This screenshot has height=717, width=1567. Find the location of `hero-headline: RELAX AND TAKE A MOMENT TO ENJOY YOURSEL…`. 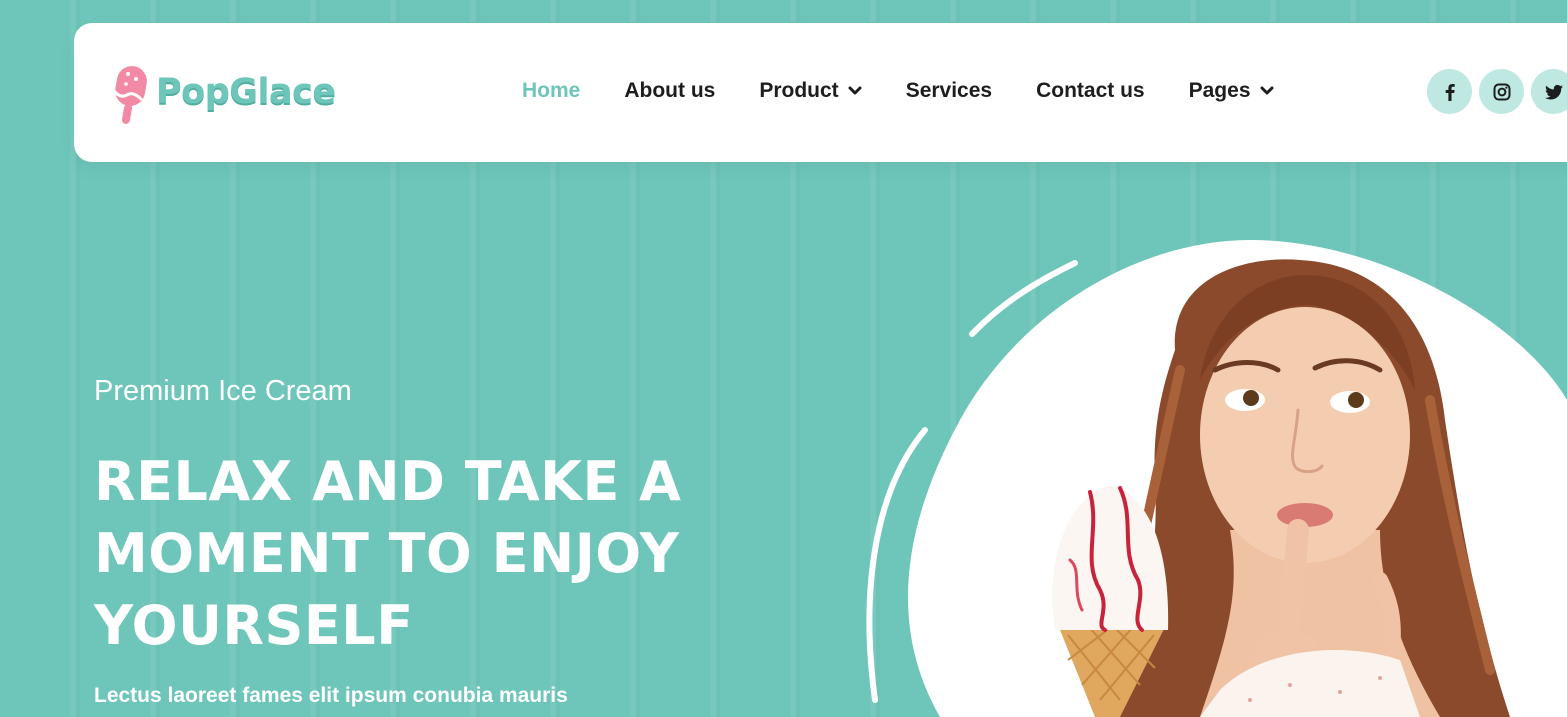

hero-headline: RELAX AND TAKE A MOMENT TO ENJOY YOURSEL… is located at coordinates (388, 553).